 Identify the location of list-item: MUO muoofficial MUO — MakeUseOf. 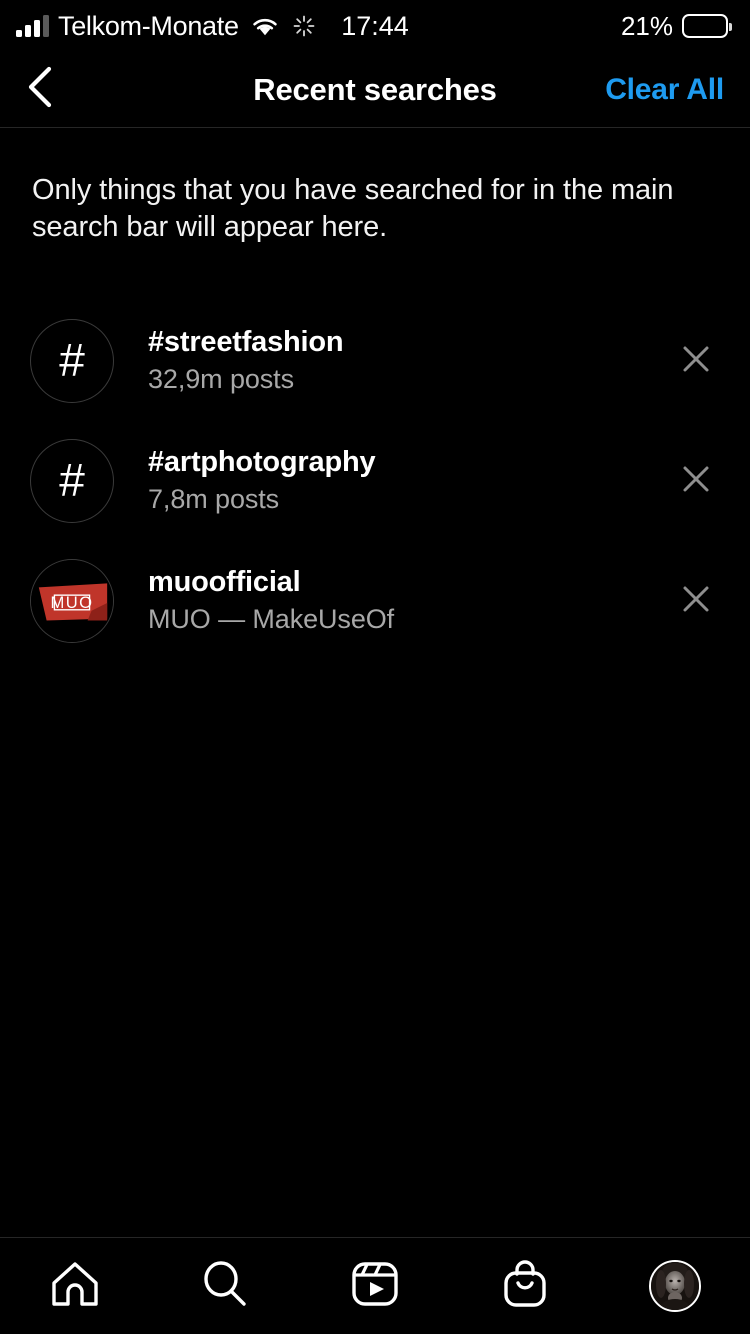
(375, 601).